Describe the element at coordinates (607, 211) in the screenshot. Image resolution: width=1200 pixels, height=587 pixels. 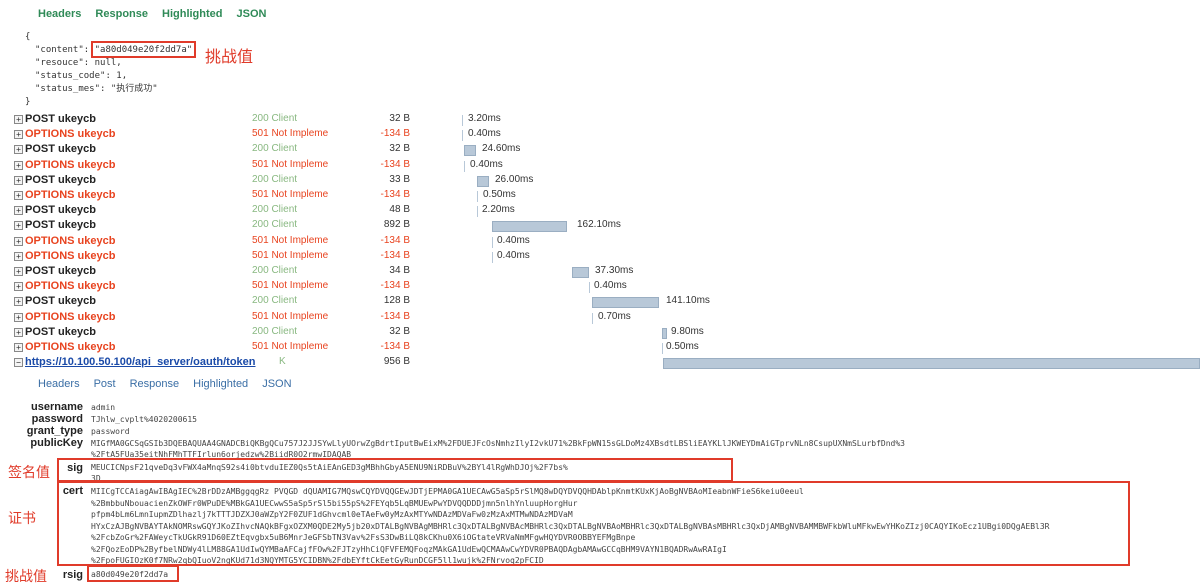
I see `request-row: + POST ukeycb 200 Client 48 B 2.20ms` at that location.